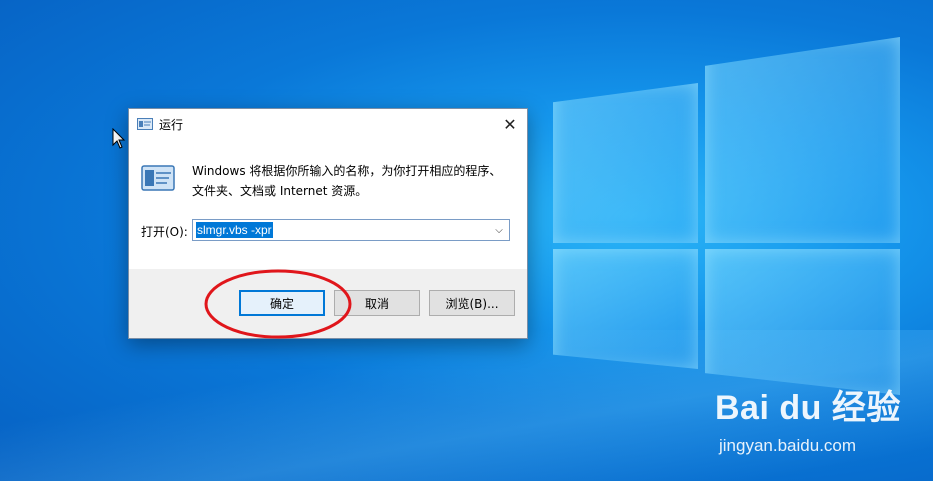  Describe the element at coordinates (347, 171) in the screenshot. I see `description-line: Windows 将根据你所输入的名称，为你打开相应的程序、` at that location.